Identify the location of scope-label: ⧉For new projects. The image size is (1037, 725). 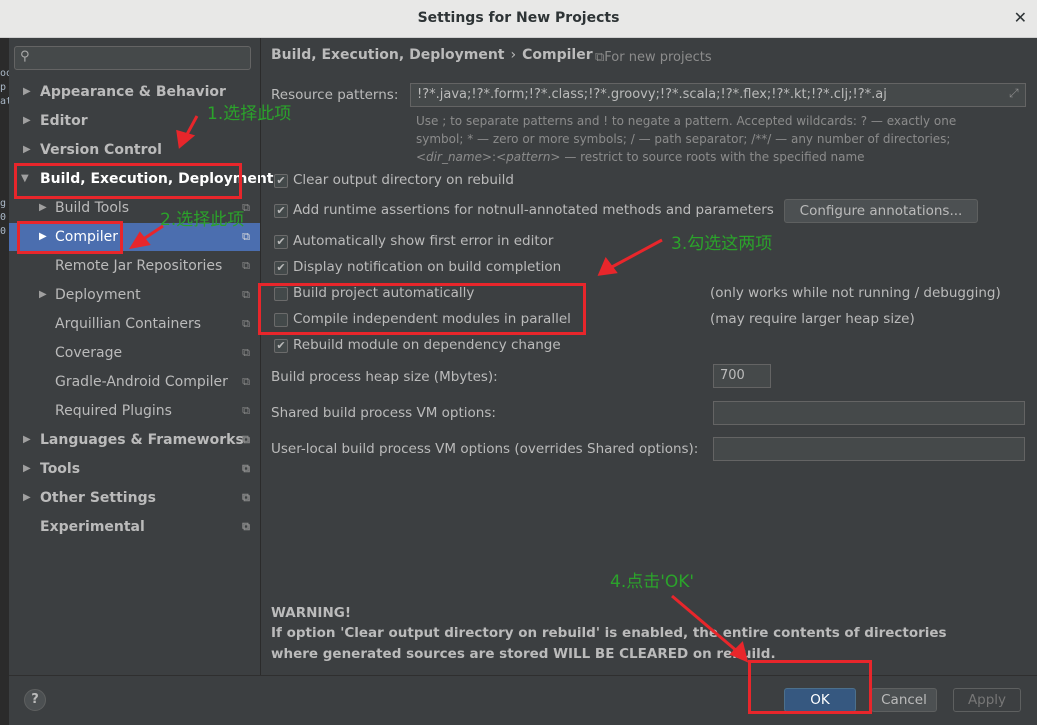
(653, 57).